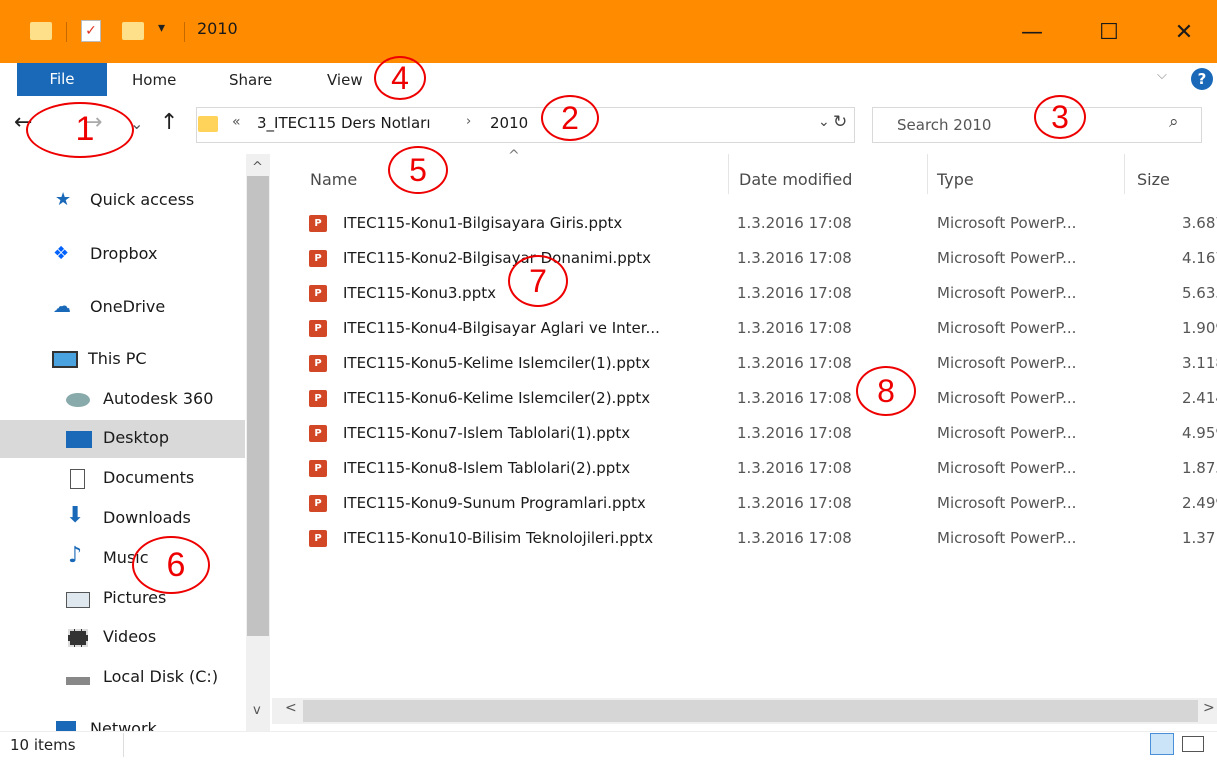 Image resolution: width=1217 pixels, height=761 pixels. I want to click on horizontal-scroll-thumb, so click(750, 711).